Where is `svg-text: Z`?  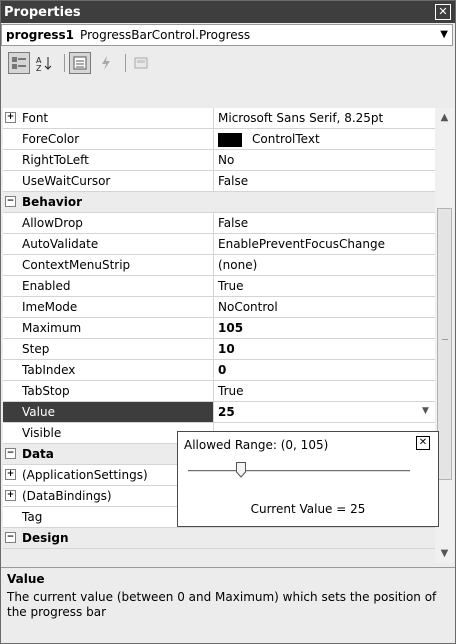
svg-text: Z is located at coordinates (39, 67).